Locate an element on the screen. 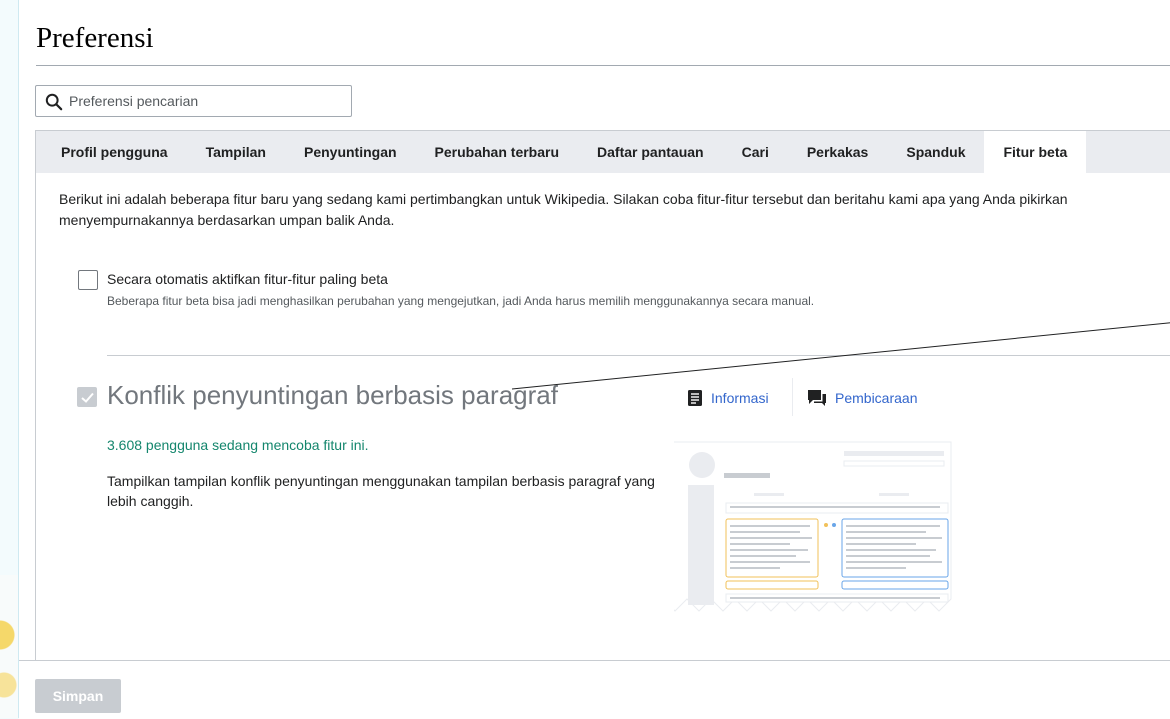 The width and height of the screenshot is (1170, 719). search-icon is located at coordinates (54, 102).